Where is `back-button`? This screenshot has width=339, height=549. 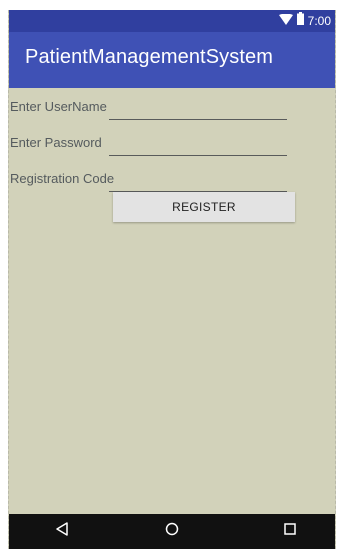 back-button is located at coordinates (62, 531).